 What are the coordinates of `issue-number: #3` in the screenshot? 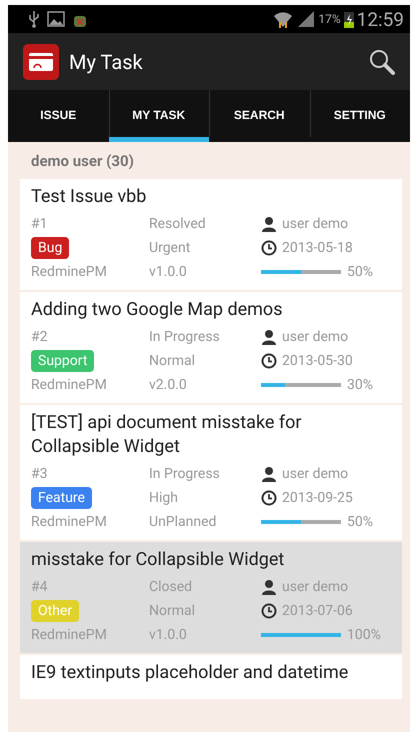 It's located at (39, 474).